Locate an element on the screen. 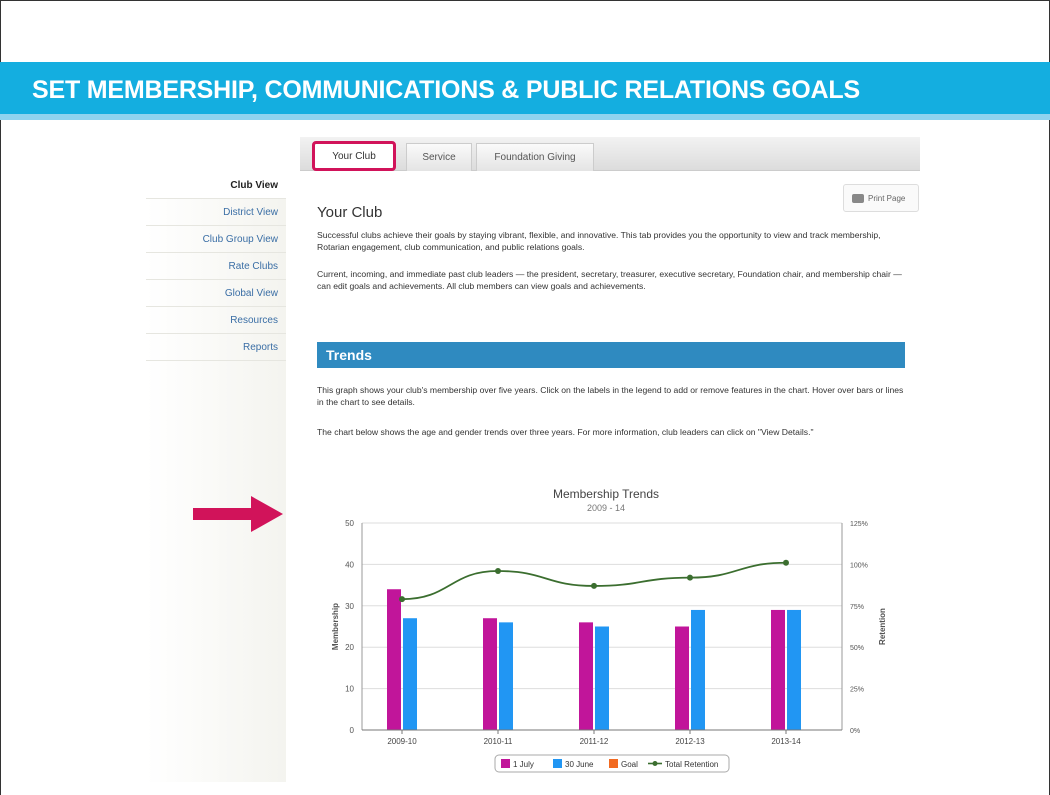 The height and width of the screenshot is (795, 1050). print-page-button: Print Page is located at coordinates (881, 198).